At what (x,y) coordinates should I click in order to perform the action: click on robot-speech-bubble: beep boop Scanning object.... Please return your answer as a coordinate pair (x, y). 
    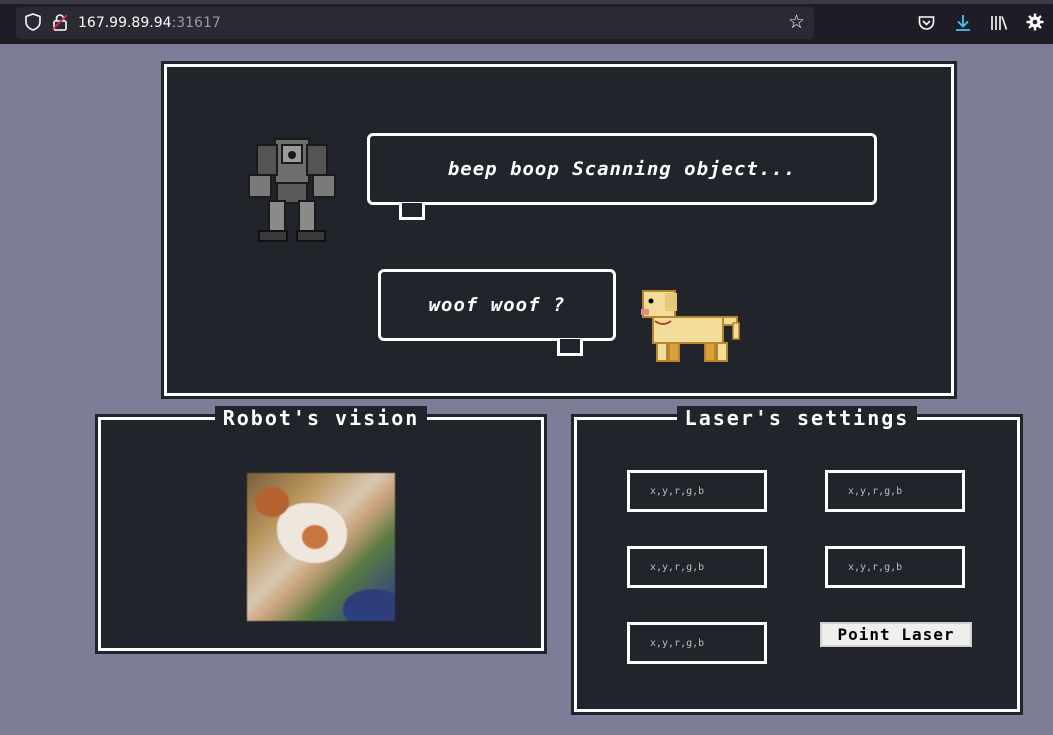
    Looking at the image, I should click on (622, 169).